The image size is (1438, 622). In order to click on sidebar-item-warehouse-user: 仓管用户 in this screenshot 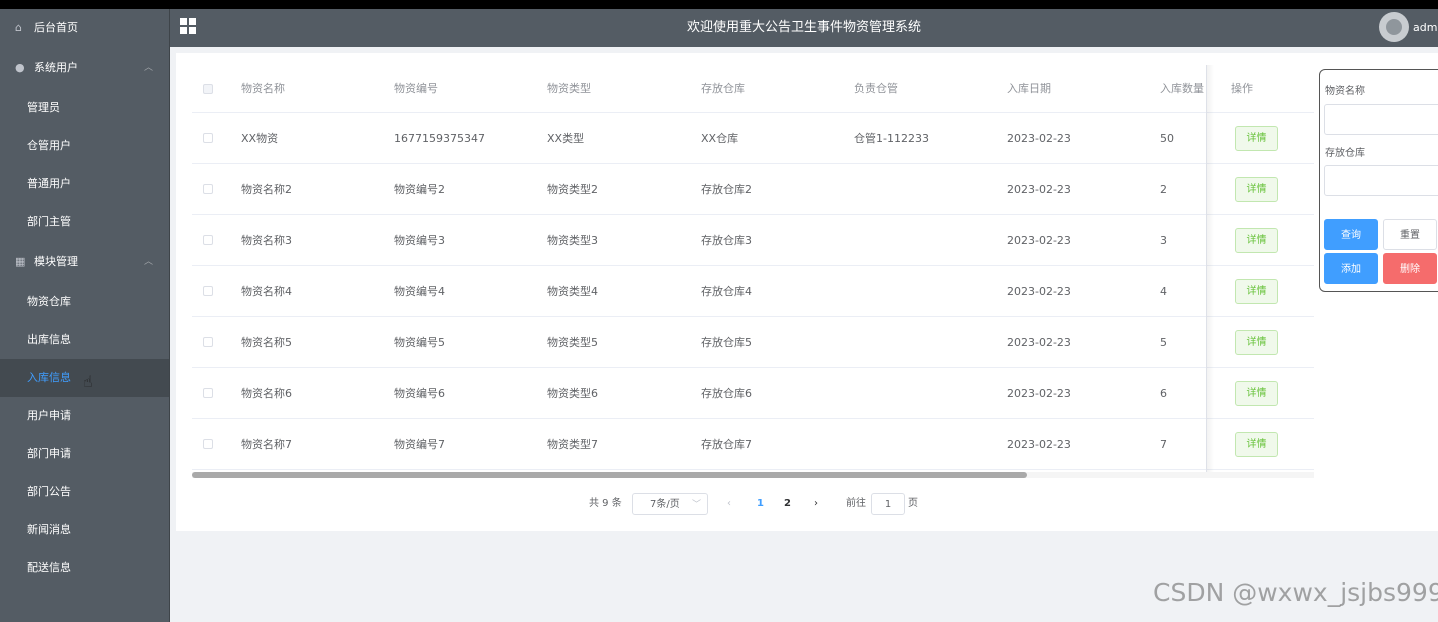, I will do `click(84, 146)`.